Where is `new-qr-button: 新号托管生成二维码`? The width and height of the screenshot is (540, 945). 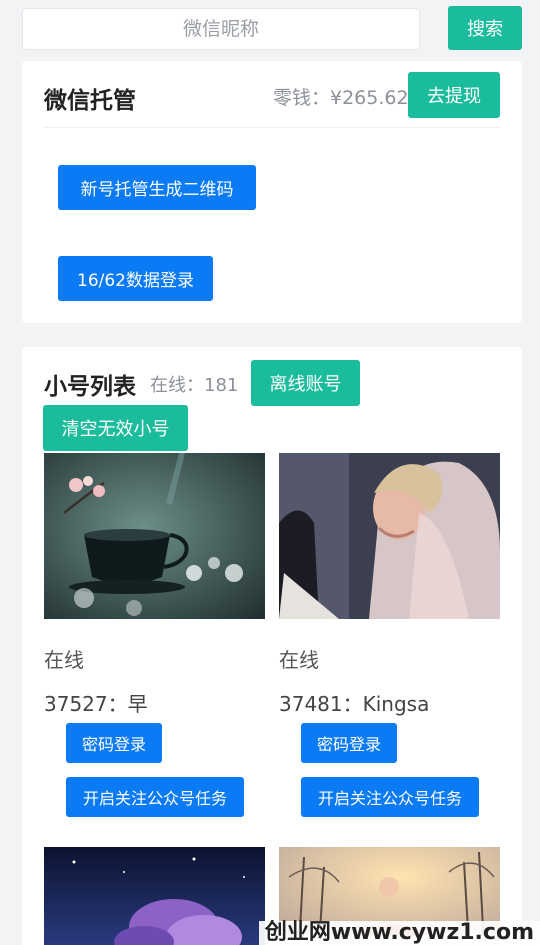
new-qr-button: 新号托管生成二维码 is located at coordinates (157, 187).